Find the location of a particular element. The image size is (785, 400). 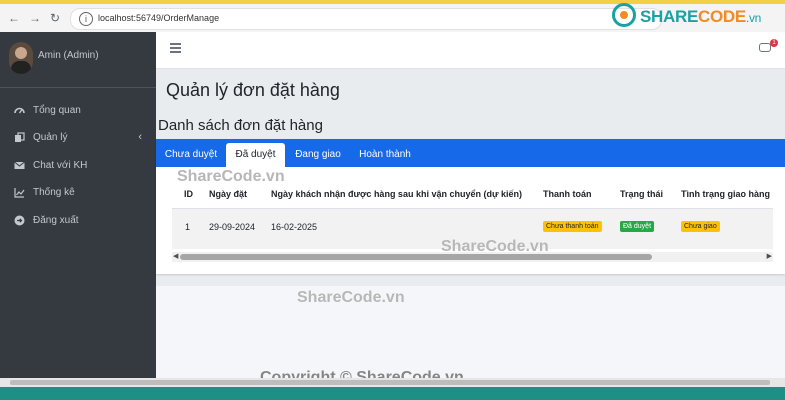

logo-text-suffix: .vn is located at coordinates (753, 18).